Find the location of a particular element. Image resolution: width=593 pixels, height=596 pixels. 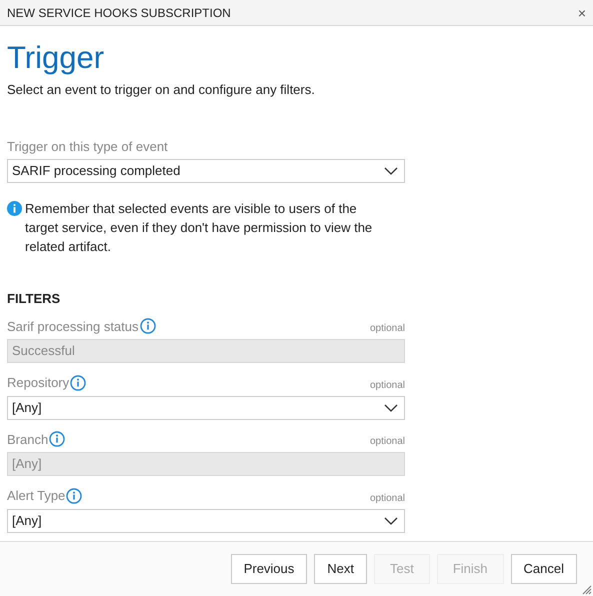

field-label: Branch is located at coordinates (27, 439).